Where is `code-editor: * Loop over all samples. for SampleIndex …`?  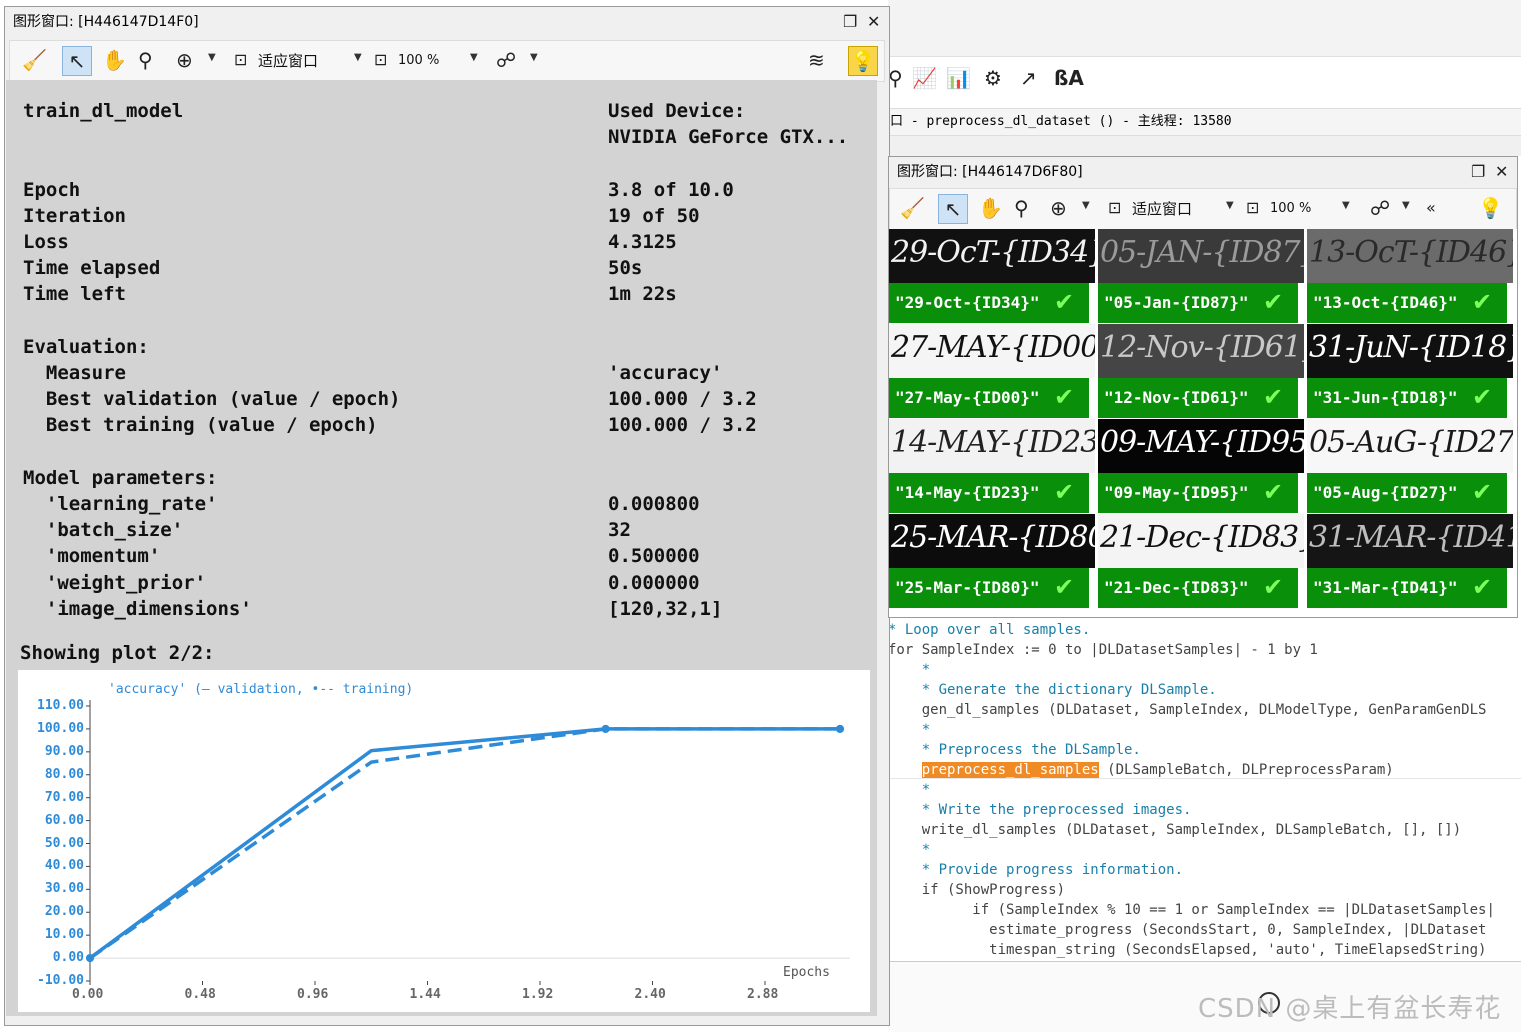
code-editor: * Loop over all samples. for SampleIndex … is located at coordinates (1204, 788).